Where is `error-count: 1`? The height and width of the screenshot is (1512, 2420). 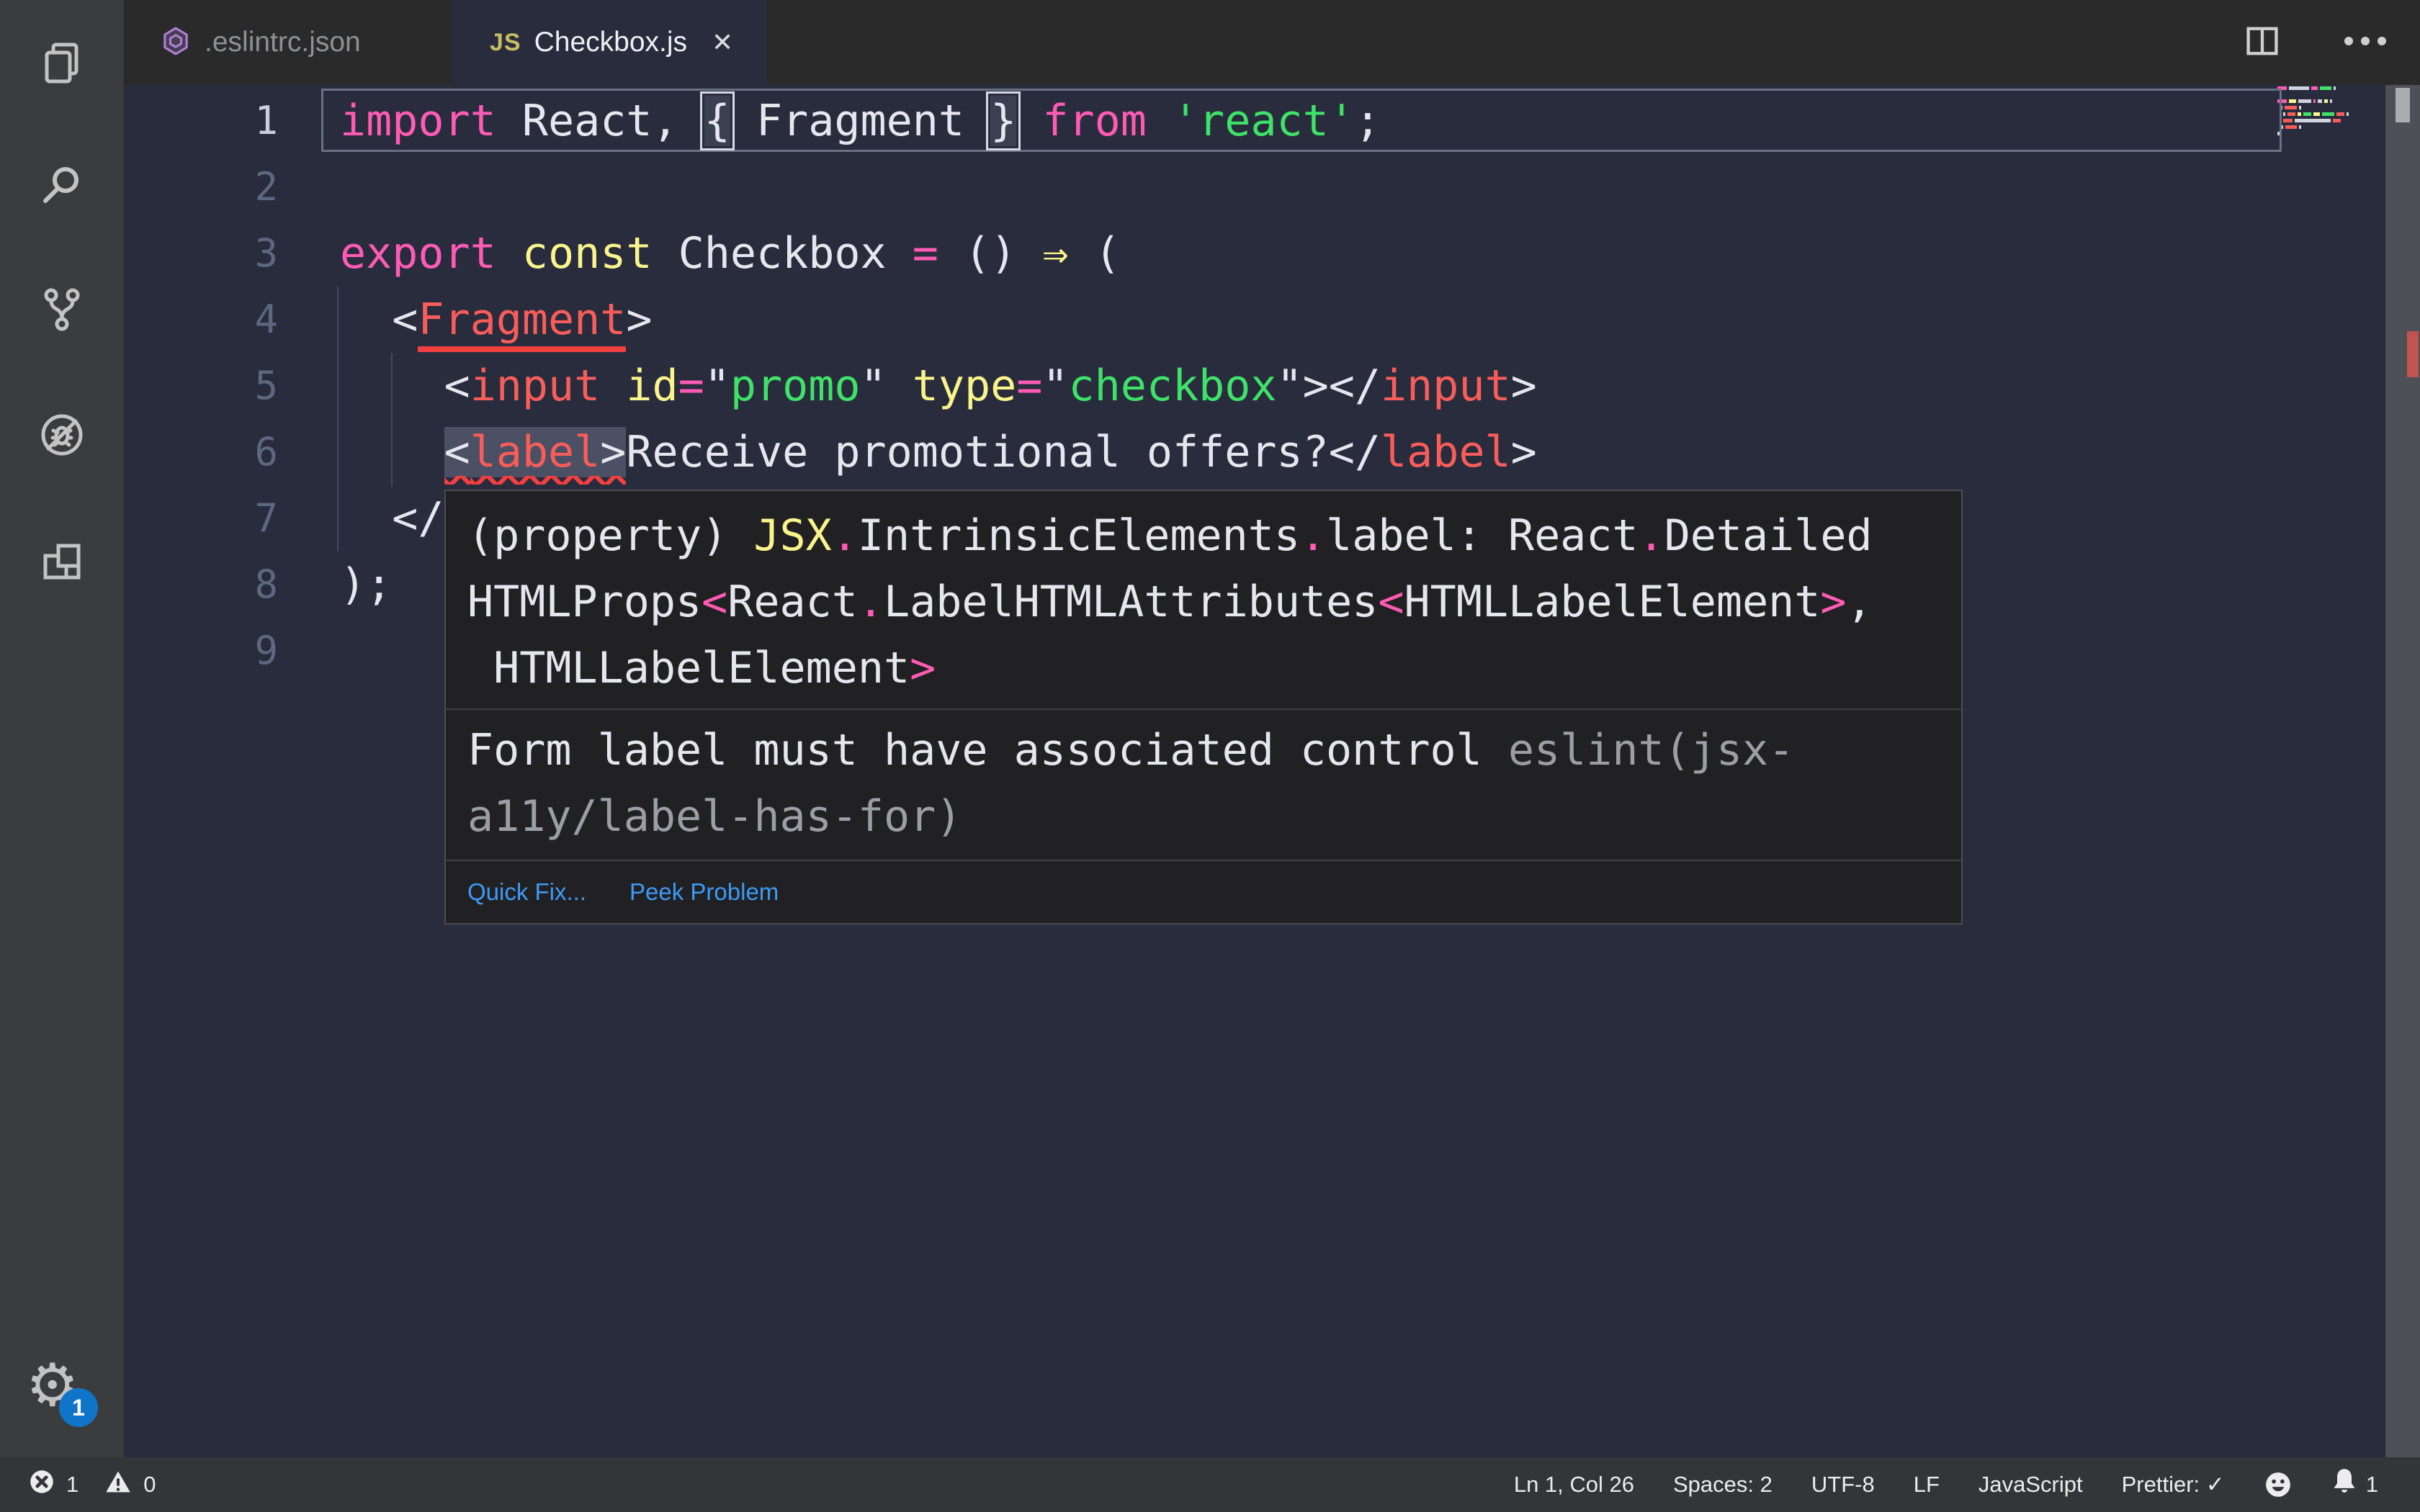
error-count: 1 is located at coordinates (72, 1484).